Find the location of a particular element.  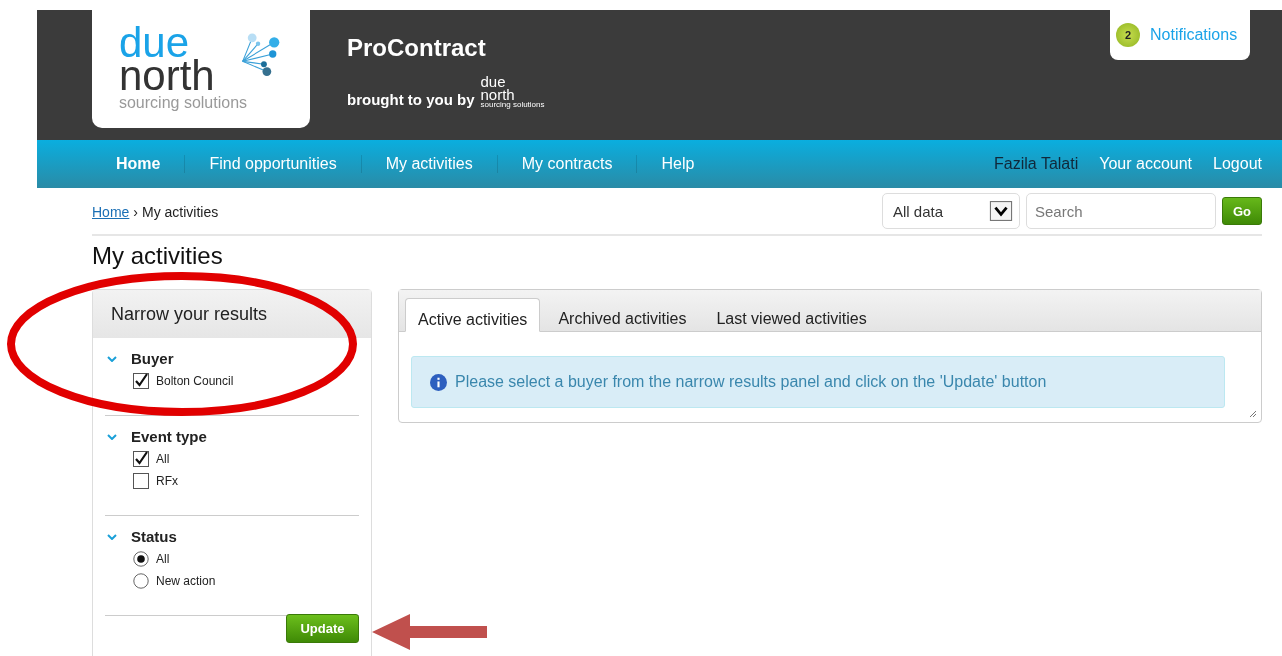

tab: Archived activities is located at coordinates (622, 315).